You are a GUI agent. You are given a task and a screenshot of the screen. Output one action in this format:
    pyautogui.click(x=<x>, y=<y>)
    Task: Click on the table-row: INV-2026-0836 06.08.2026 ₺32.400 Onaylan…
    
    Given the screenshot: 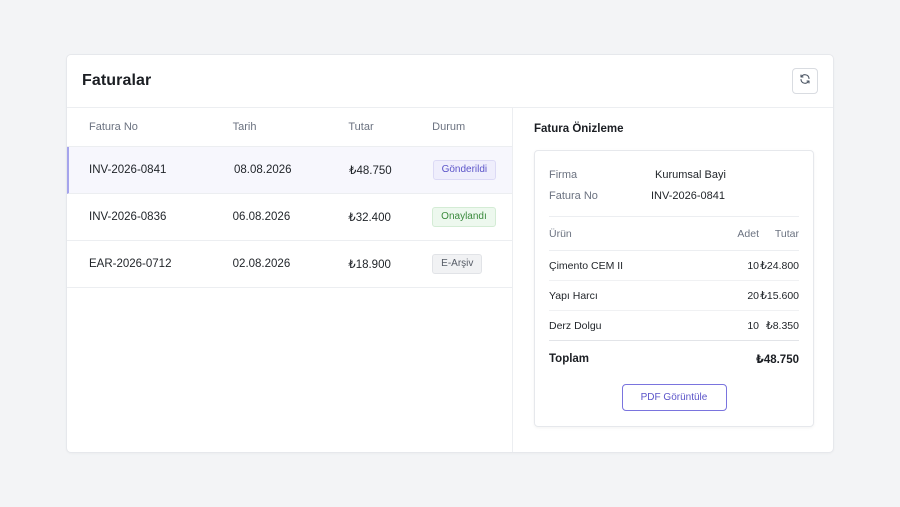 What is the action you would take?
    pyautogui.click(x=289, y=217)
    